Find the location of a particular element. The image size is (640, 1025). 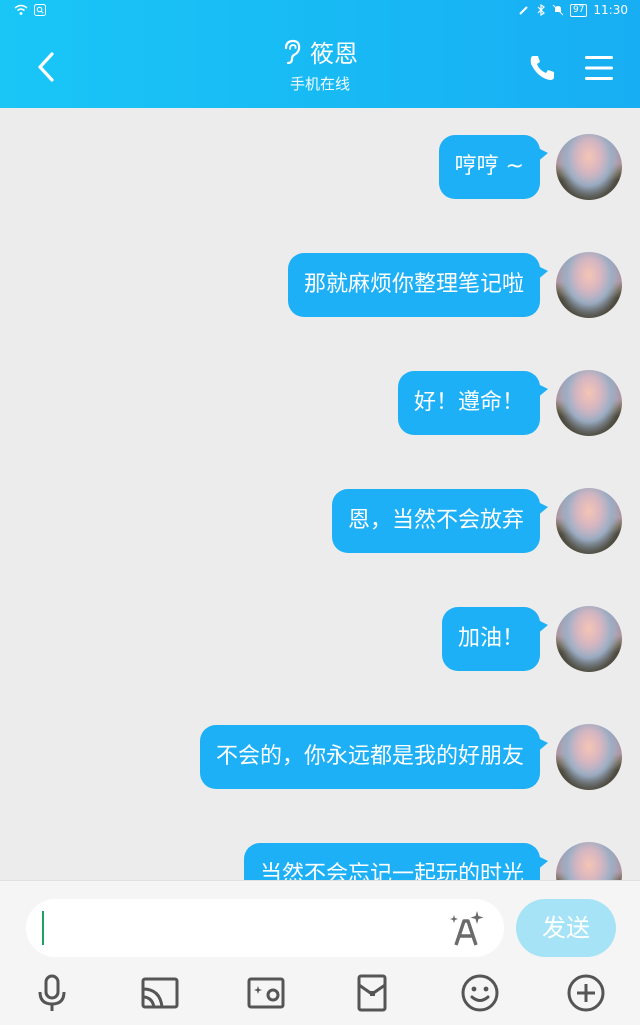

plus-icon is located at coordinates (586, 993).